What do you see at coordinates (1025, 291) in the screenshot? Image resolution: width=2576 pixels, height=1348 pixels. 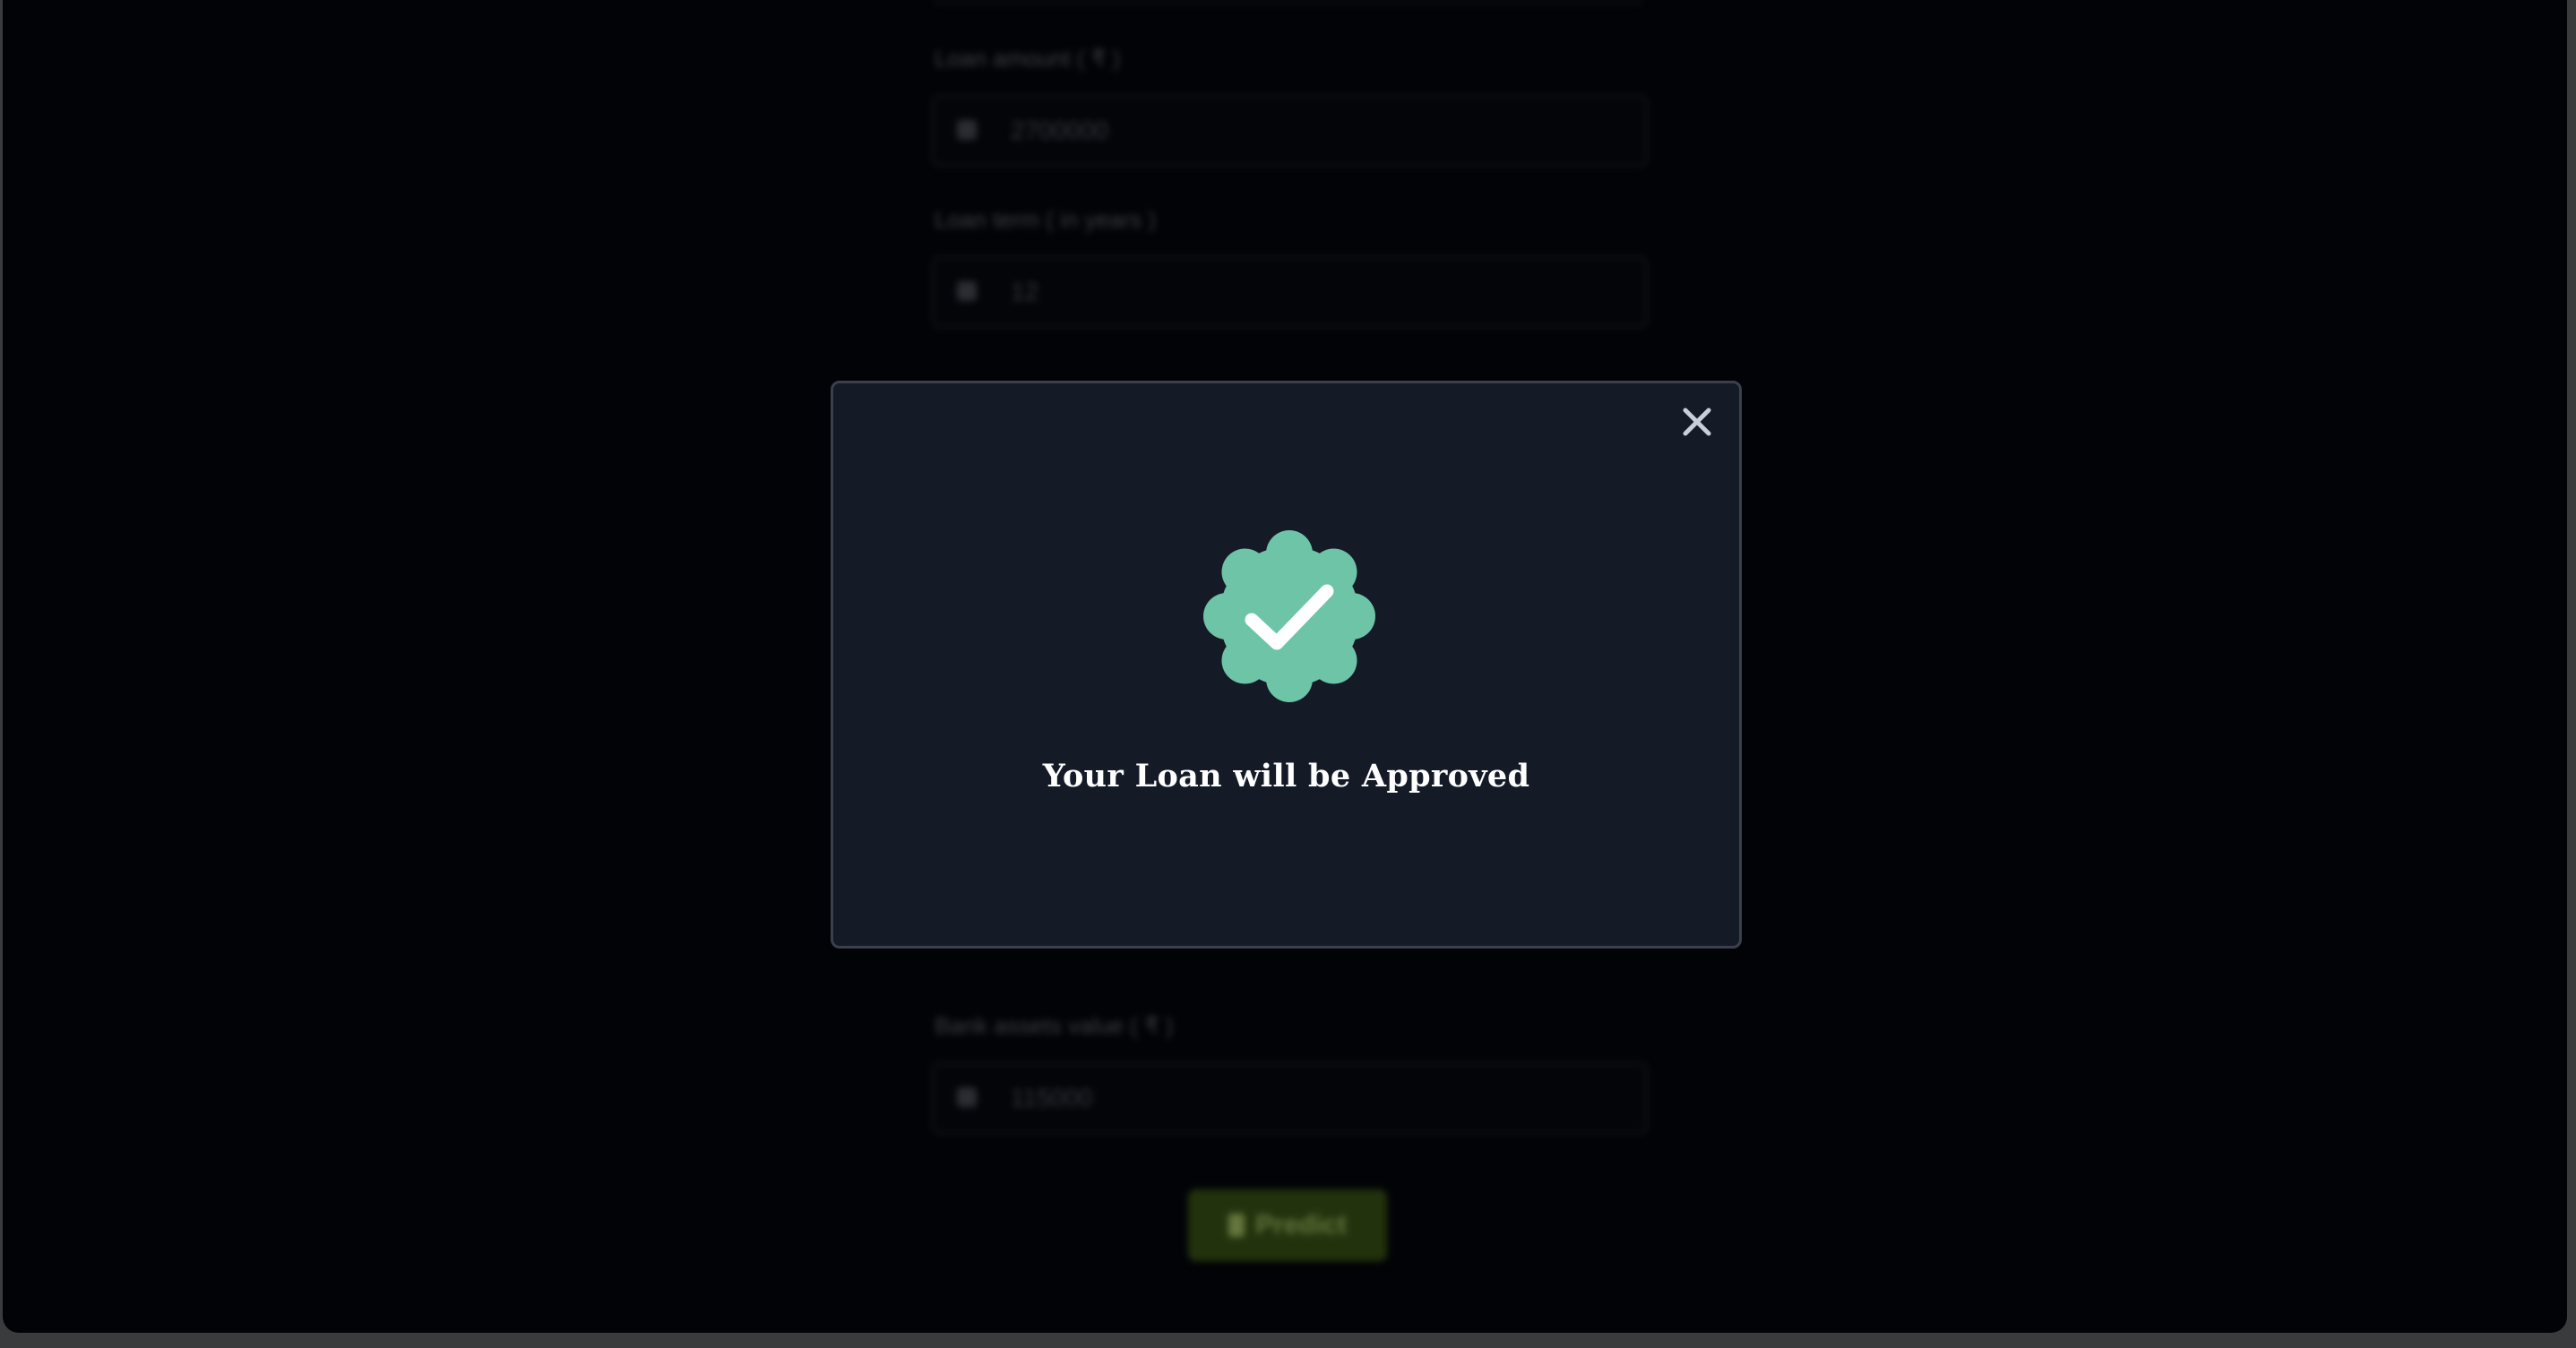 I see `loan-term-value: 12` at bounding box center [1025, 291].